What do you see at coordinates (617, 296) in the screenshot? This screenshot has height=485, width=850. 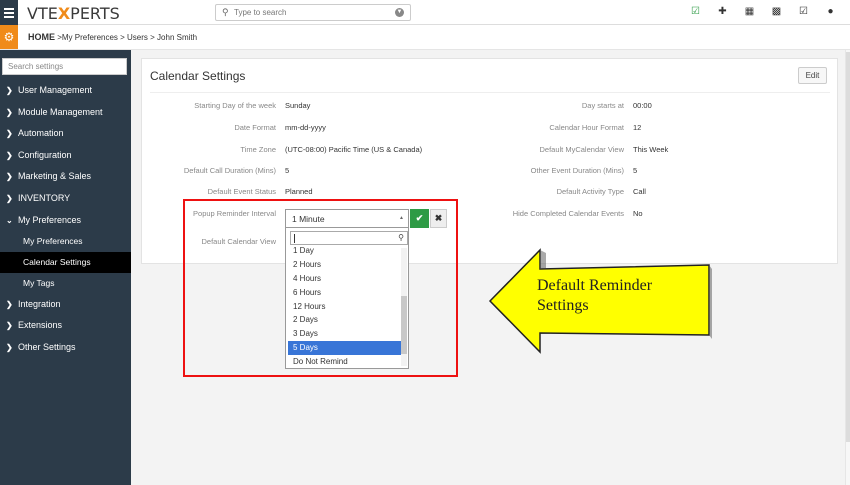 I see `callout-text: Default Reminder Settings` at bounding box center [617, 296].